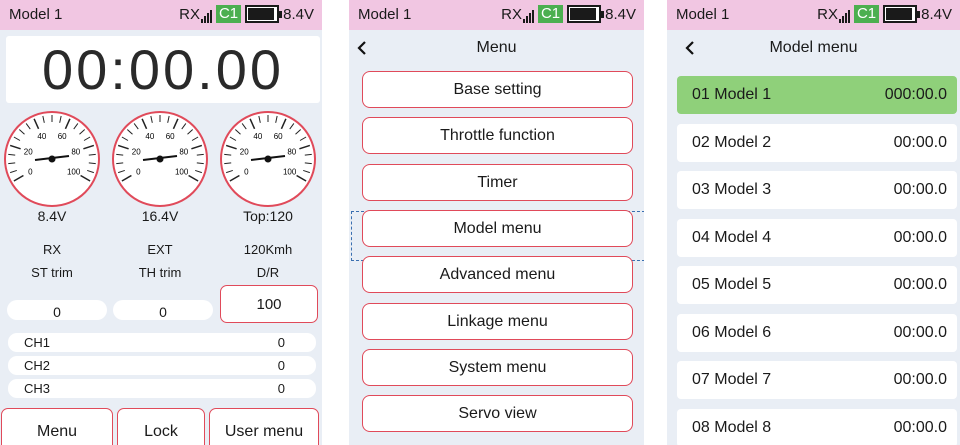  I want to click on menu-item-base-setting: Base setting, so click(497, 89).